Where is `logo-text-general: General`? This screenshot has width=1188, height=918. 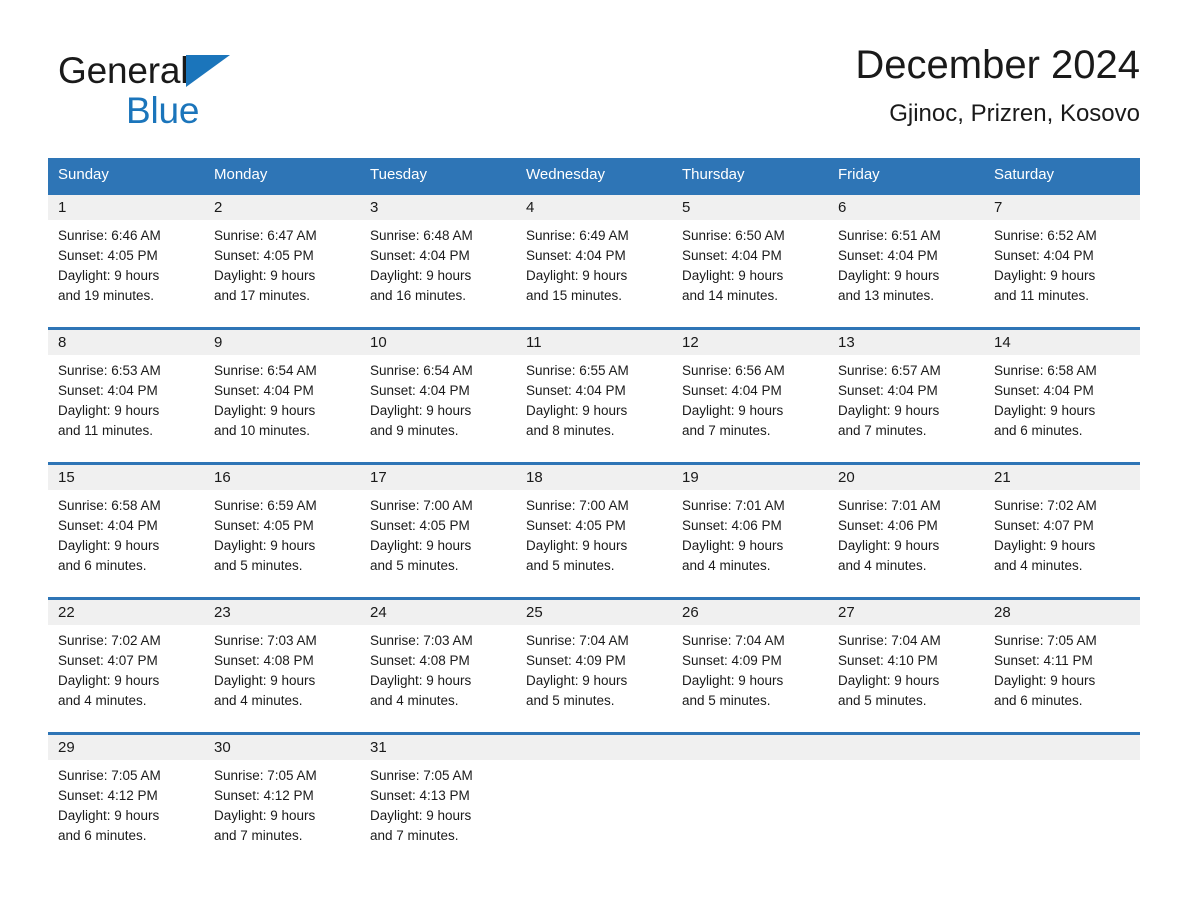
logo-text-general: General is located at coordinates (123, 70).